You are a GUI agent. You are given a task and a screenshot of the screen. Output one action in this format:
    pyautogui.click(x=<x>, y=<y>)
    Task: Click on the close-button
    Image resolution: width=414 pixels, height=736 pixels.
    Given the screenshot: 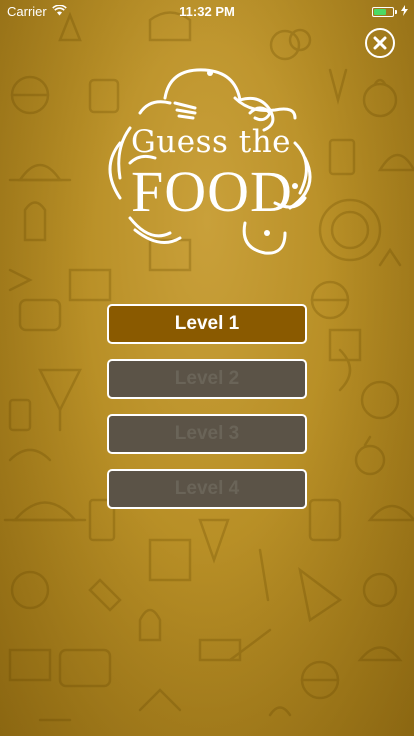 What is the action you would take?
    pyautogui.click(x=380, y=43)
    